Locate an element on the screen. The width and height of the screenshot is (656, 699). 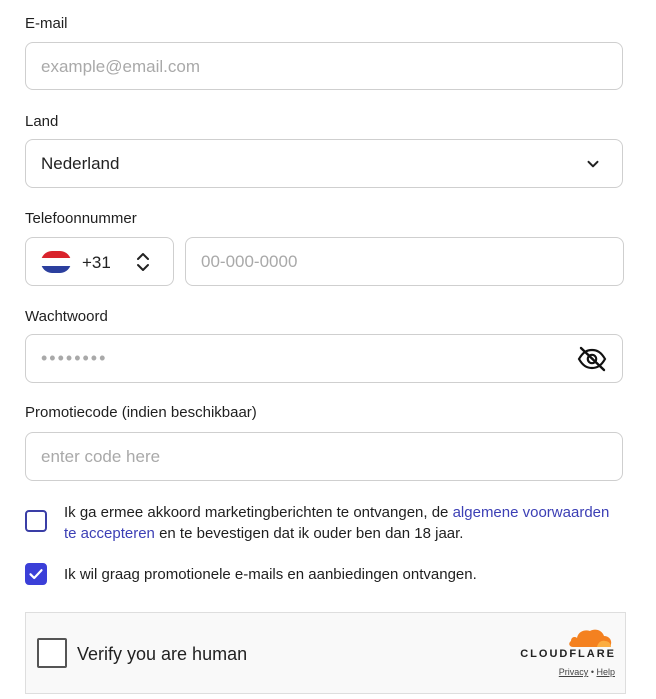
password-masked-value: •••••••• is located at coordinates (74, 358).